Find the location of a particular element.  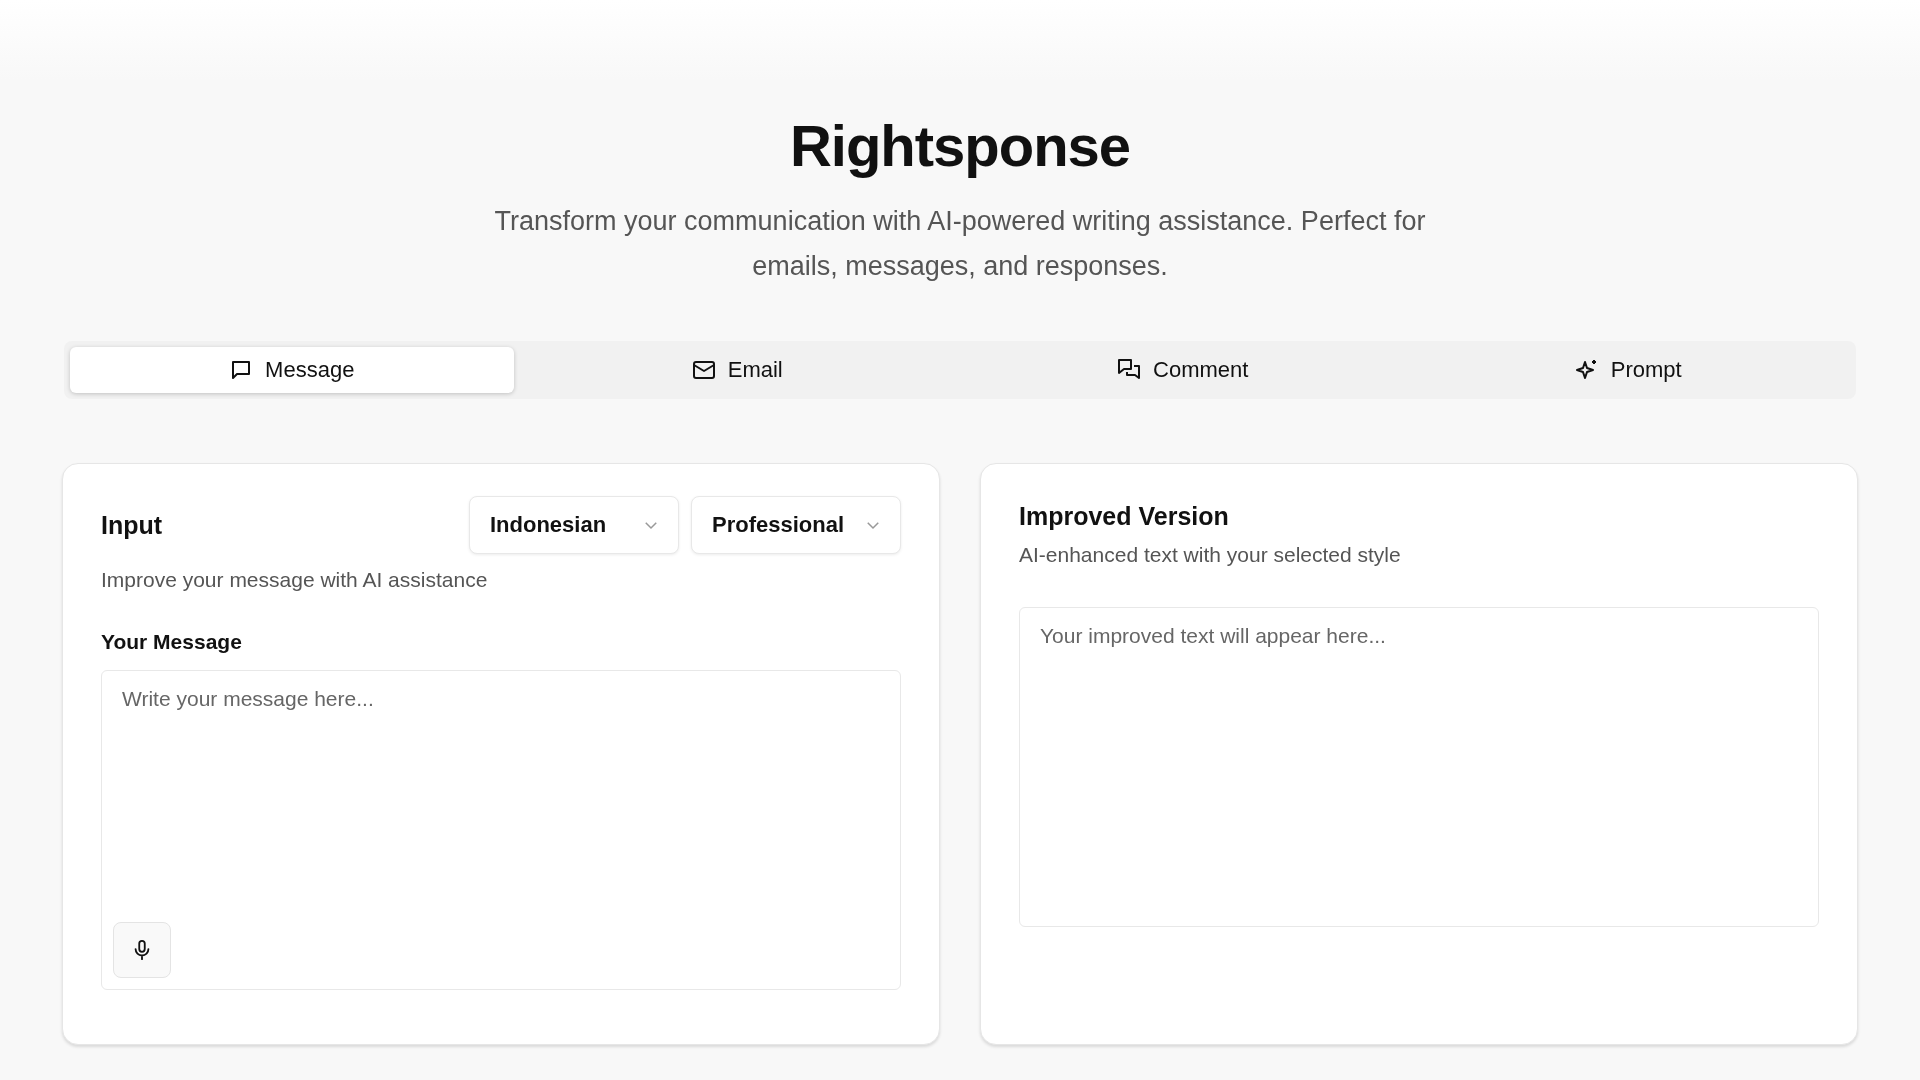

dropdown: Professional is located at coordinates (796, 525).